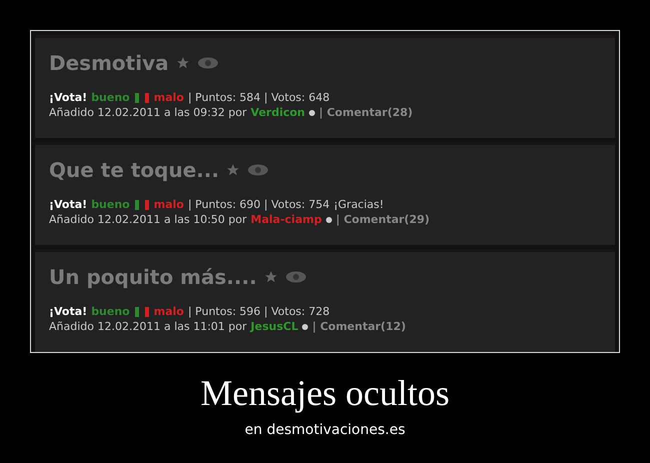  Describe the element at coordinates (366, 112) in the screenshot. I see `comment-link: | Comentar(28)` at that location.